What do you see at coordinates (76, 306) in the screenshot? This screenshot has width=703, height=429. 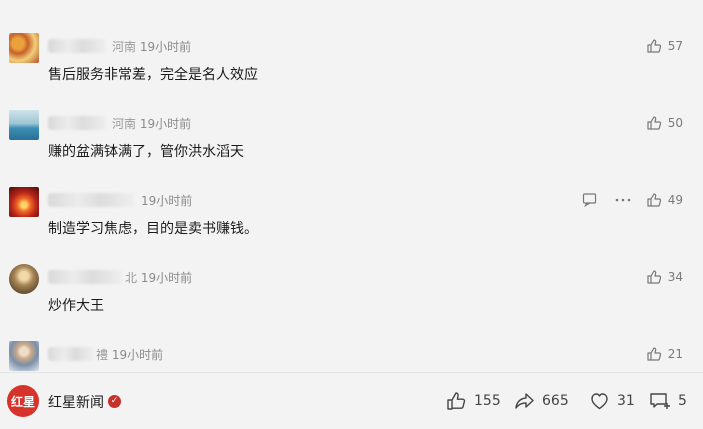 I see `comment-text: 炒作大王` at bounding box center [76, 306].